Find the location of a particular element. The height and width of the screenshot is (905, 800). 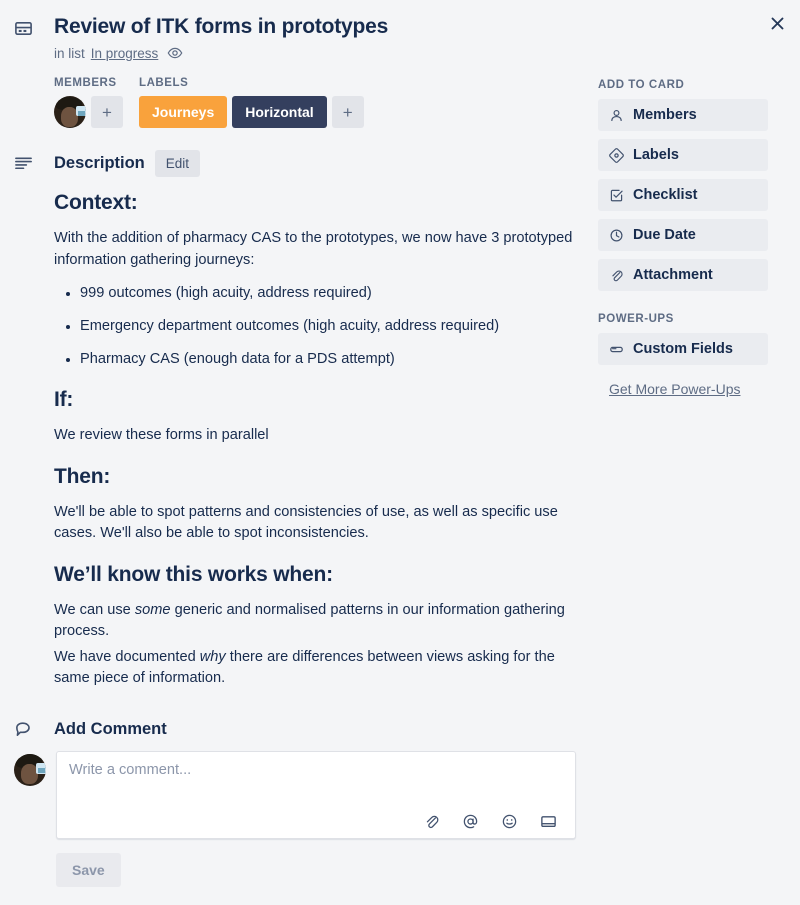

description-lines-icon is located at coordinates (26, 163).